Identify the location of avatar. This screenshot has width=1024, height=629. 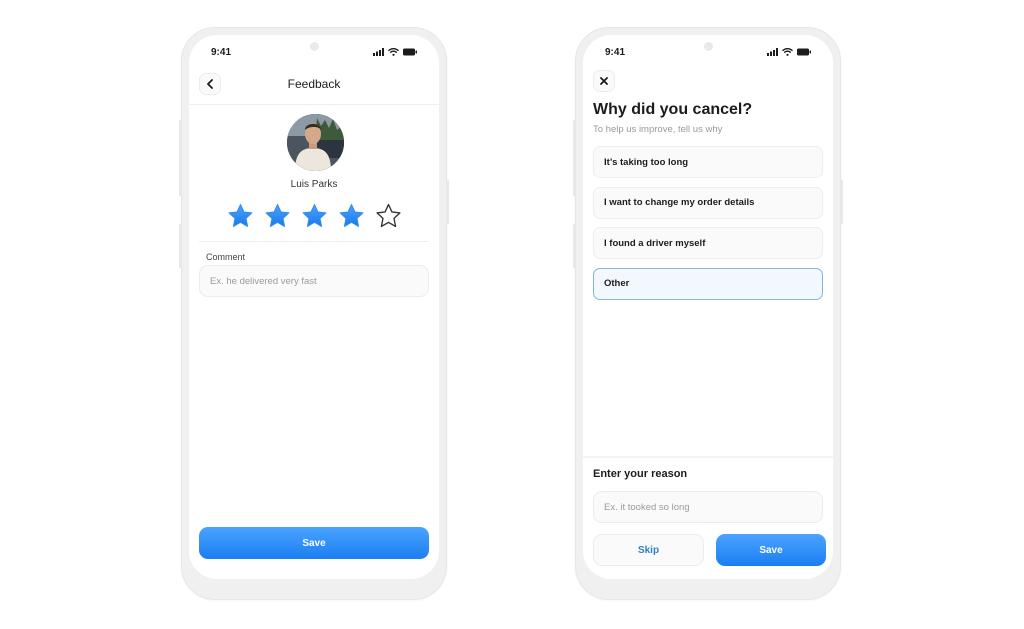
(315, 142).